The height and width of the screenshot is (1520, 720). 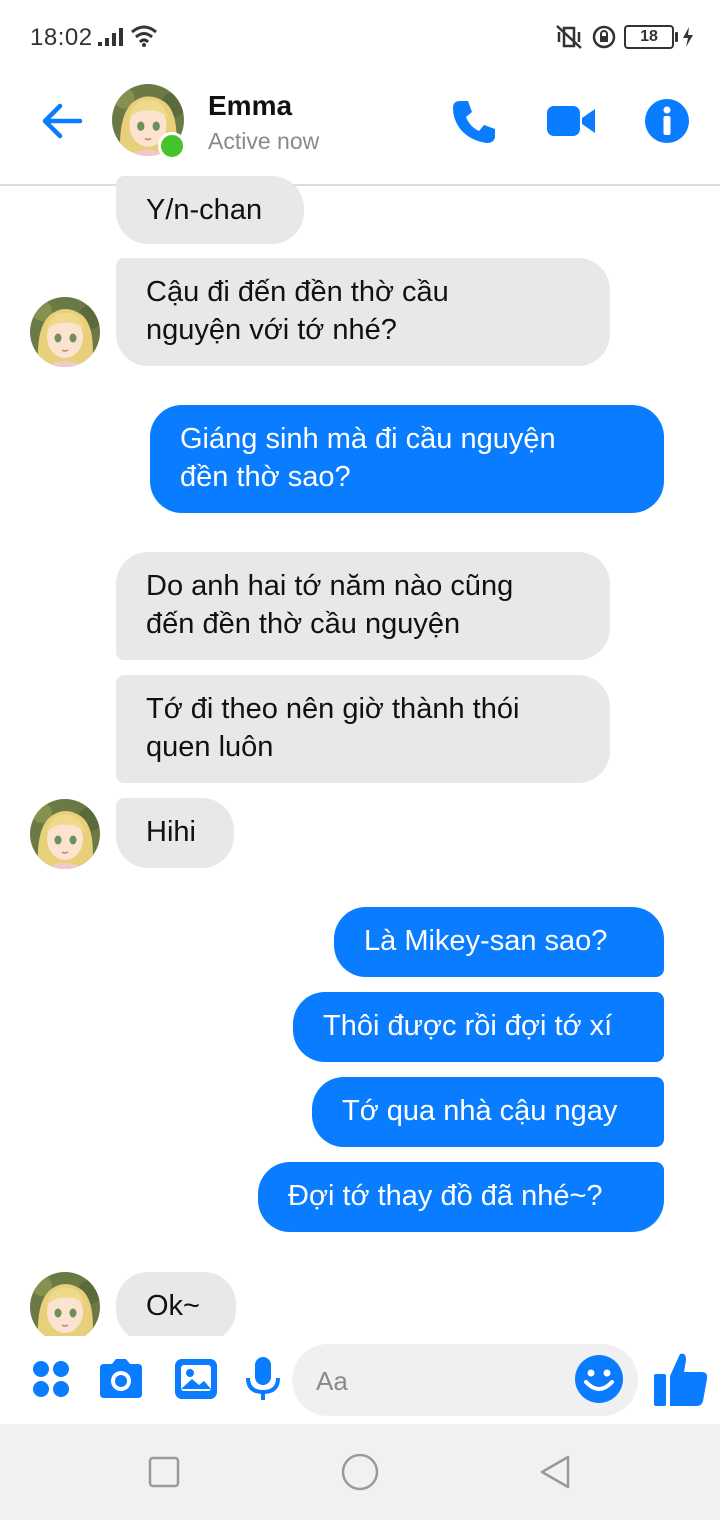 I want to click on gallery-icon, so click(x=197, y=1379).